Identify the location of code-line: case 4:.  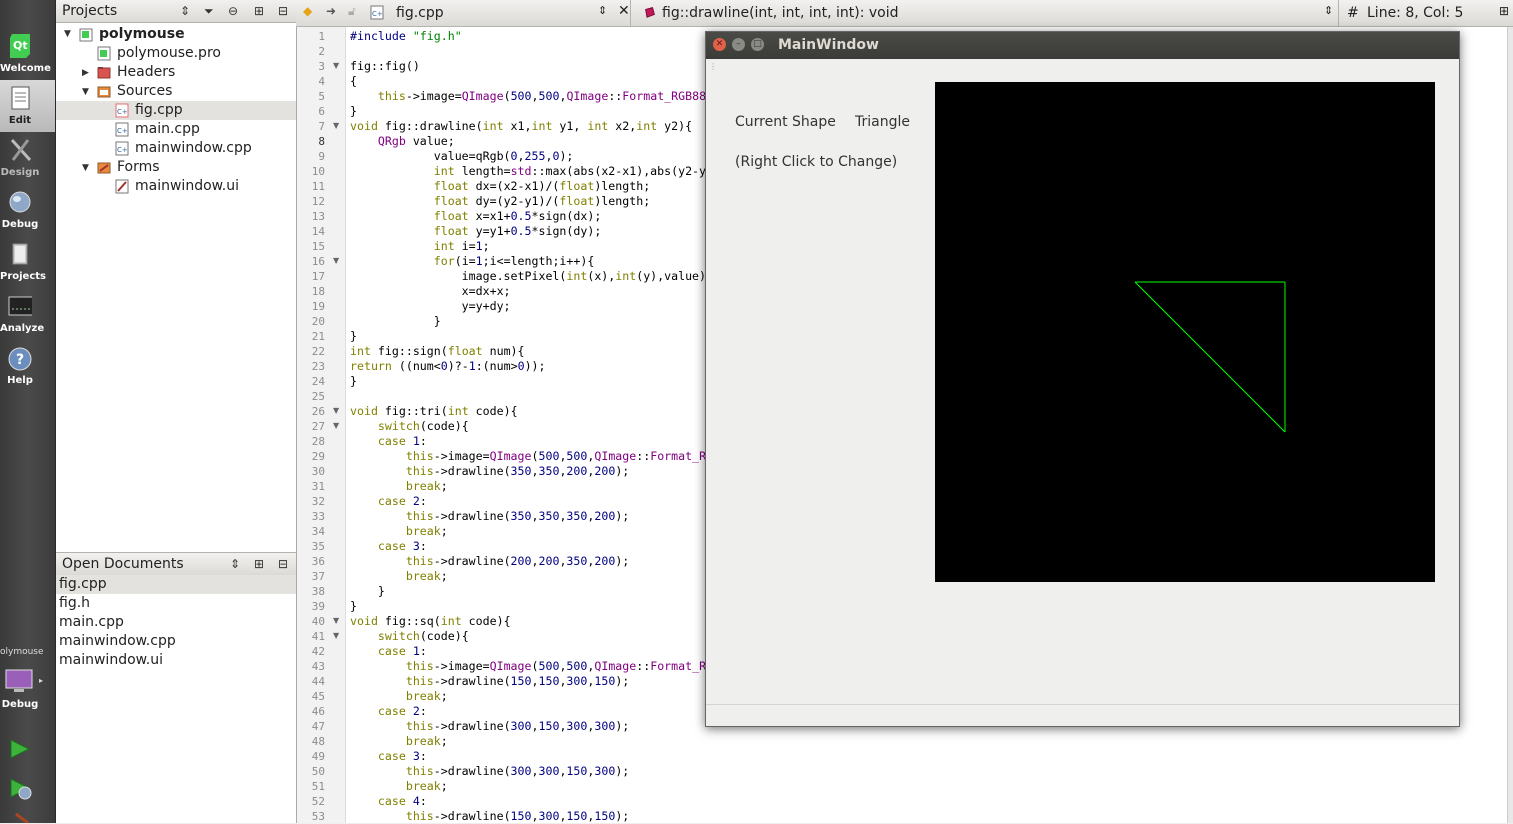
(402, 801).